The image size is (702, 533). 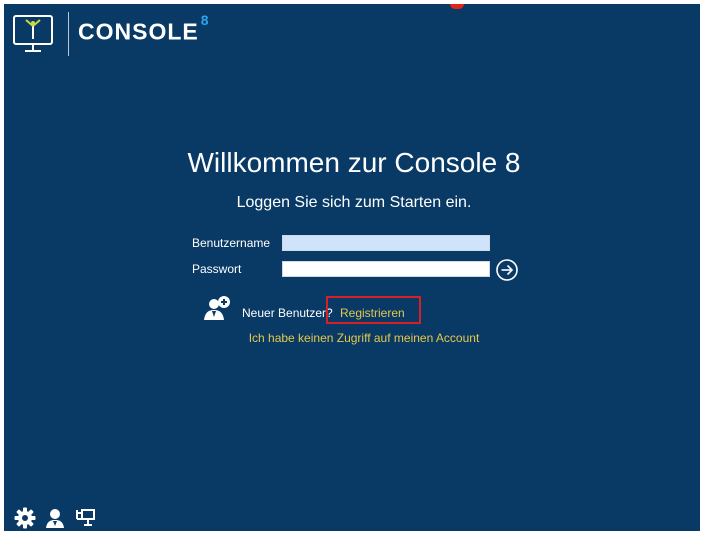 What do you see at coordinates (26, 518) in the screenshot?
I see `gear-icon` at bounding box center [26, 518].